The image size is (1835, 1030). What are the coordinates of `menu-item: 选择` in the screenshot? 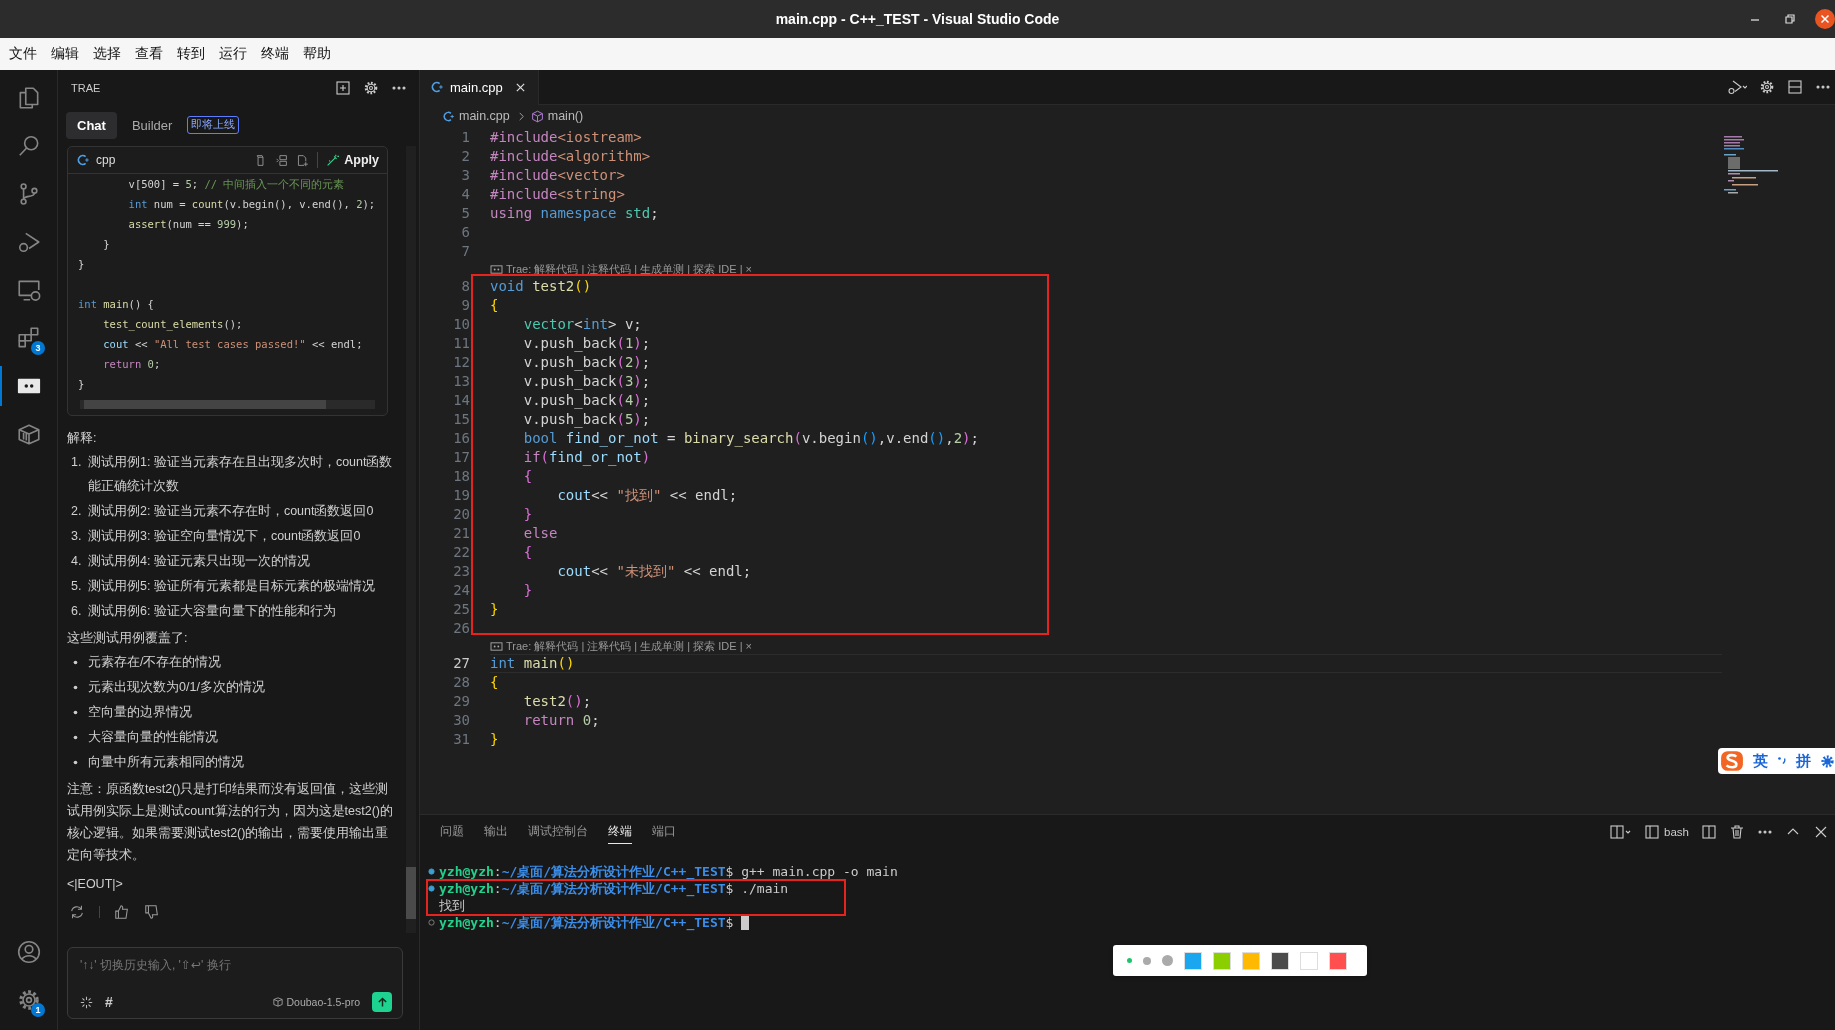 It's located at (107, 54).